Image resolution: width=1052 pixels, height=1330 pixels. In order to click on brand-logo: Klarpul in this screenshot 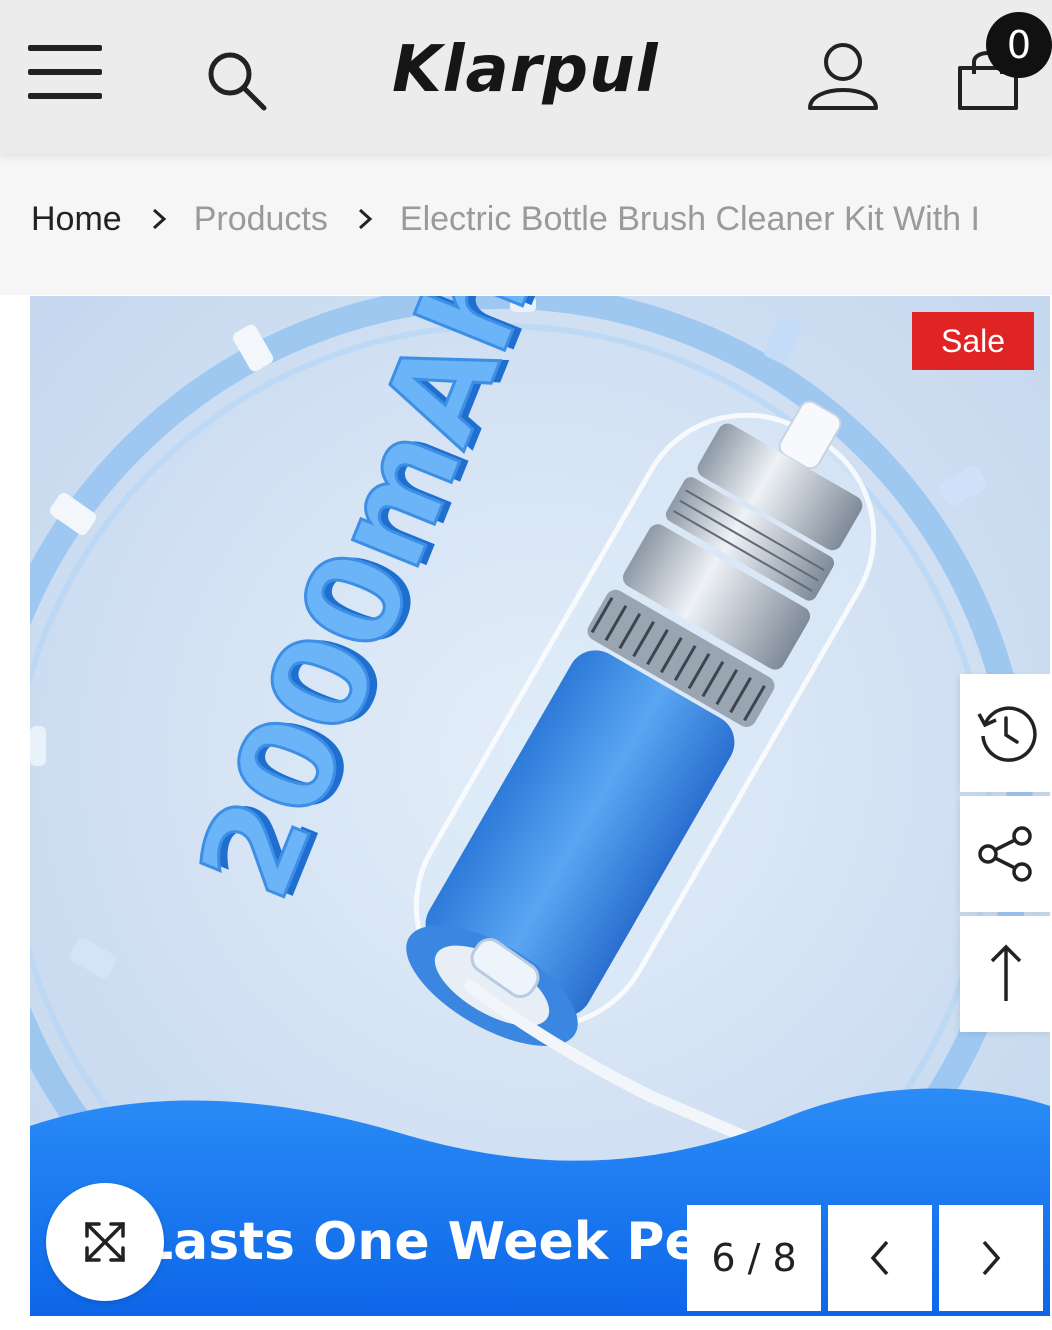, I will do `click(525, 70)`.